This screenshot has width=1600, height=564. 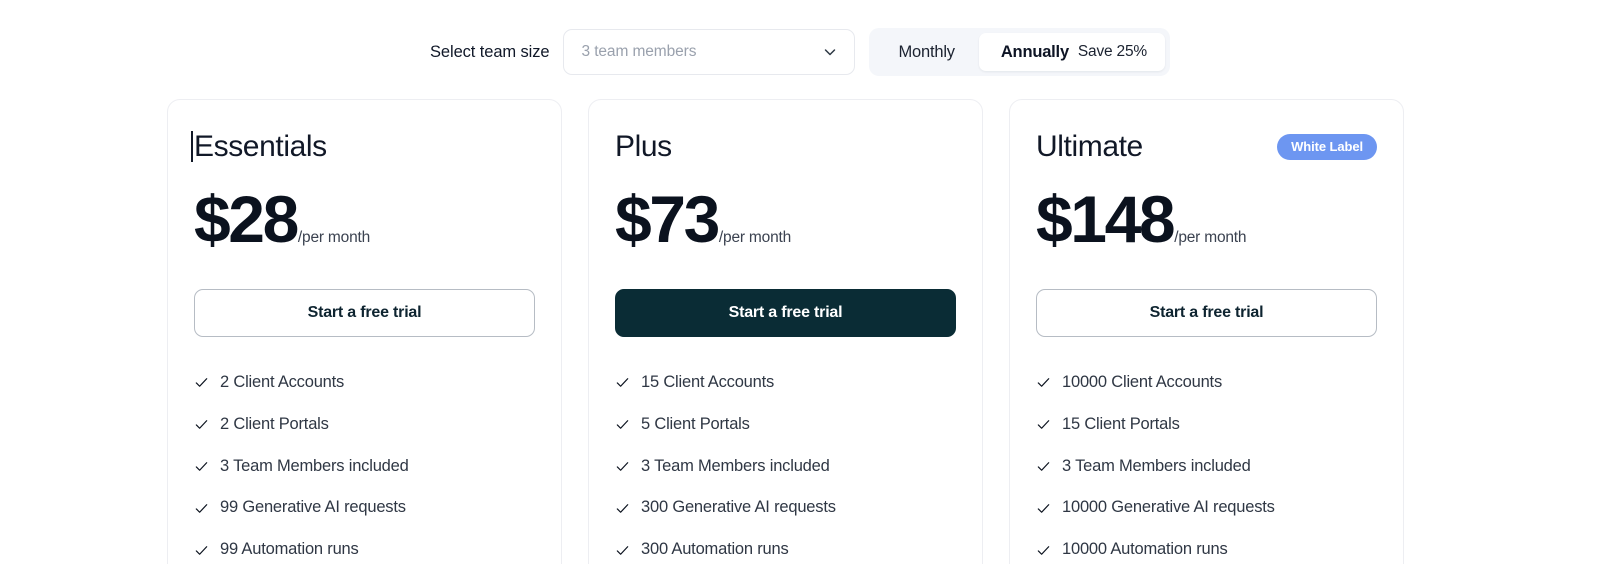 I want to click on feature-item: 300 Automation runs, so click(x=785, y=550).